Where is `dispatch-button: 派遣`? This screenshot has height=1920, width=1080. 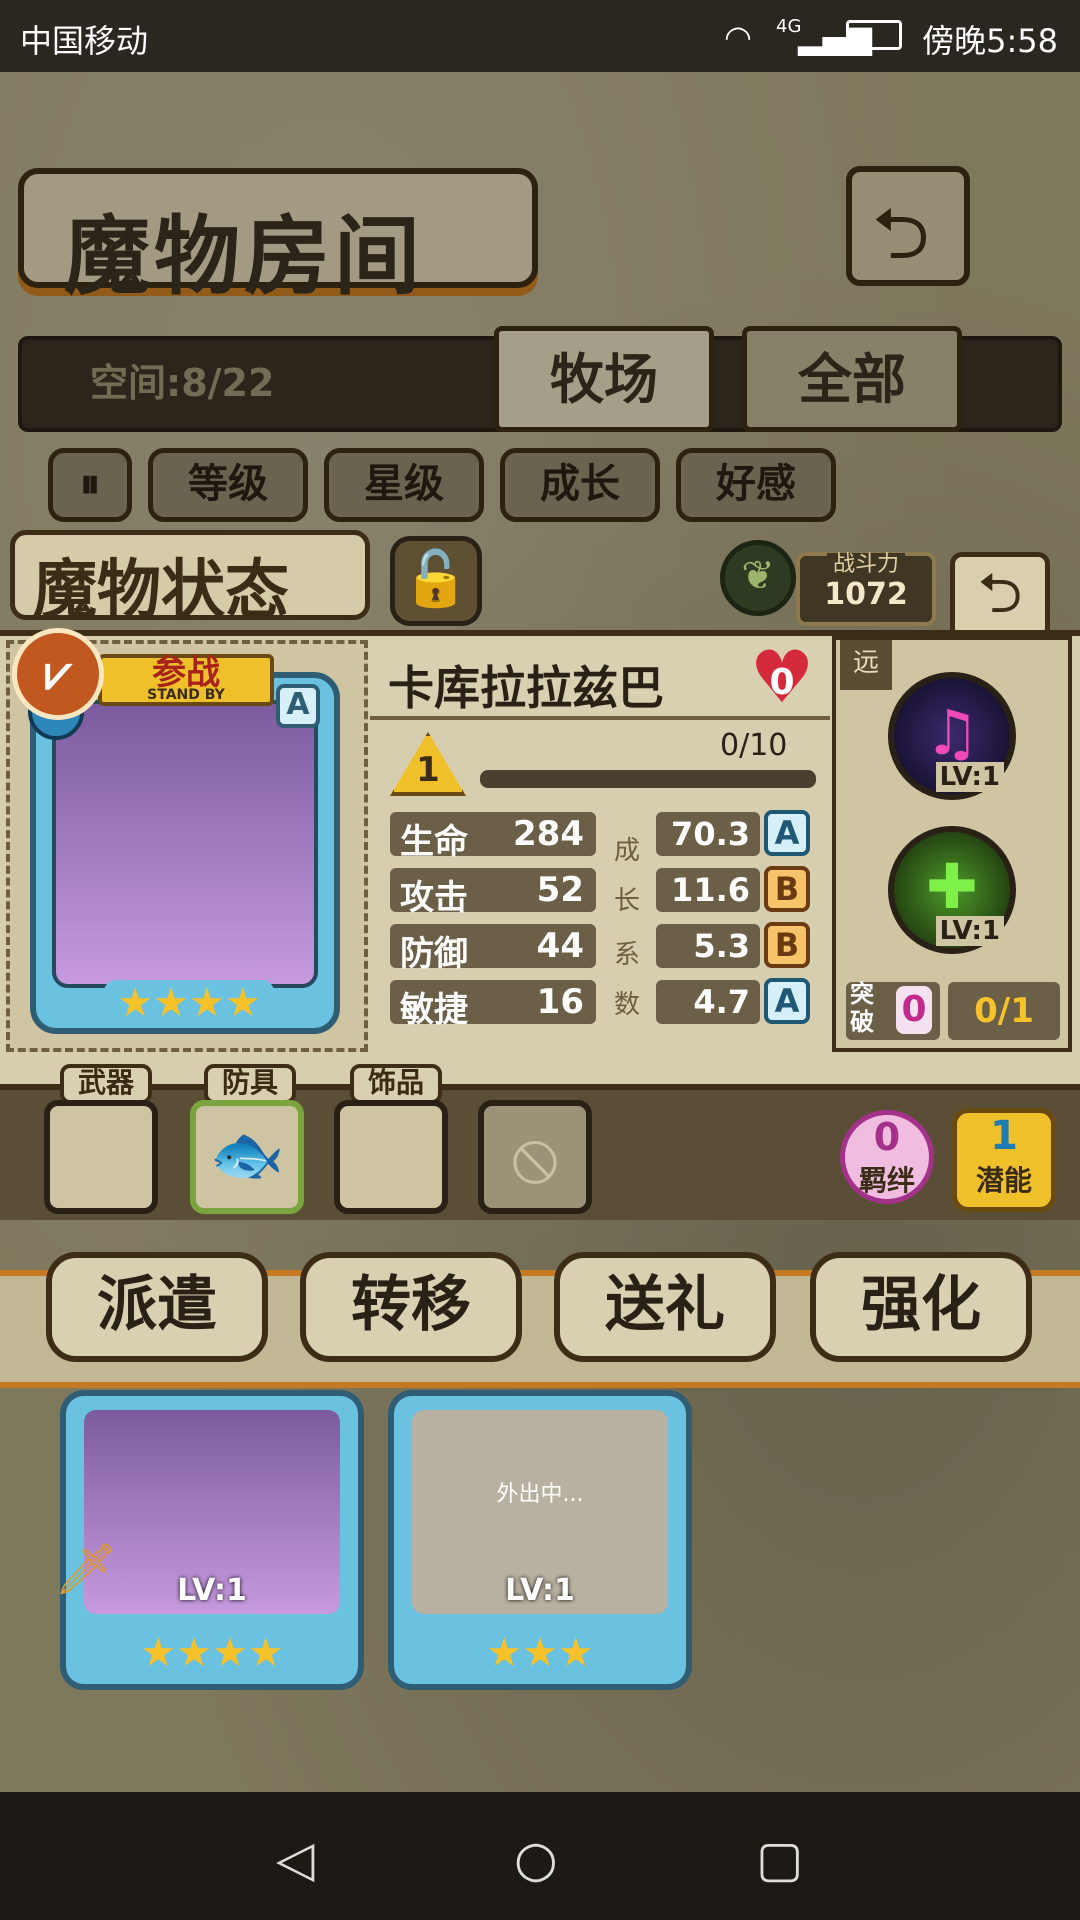
dispatch-button: 派遣 is located at coordinates (157, 1307).